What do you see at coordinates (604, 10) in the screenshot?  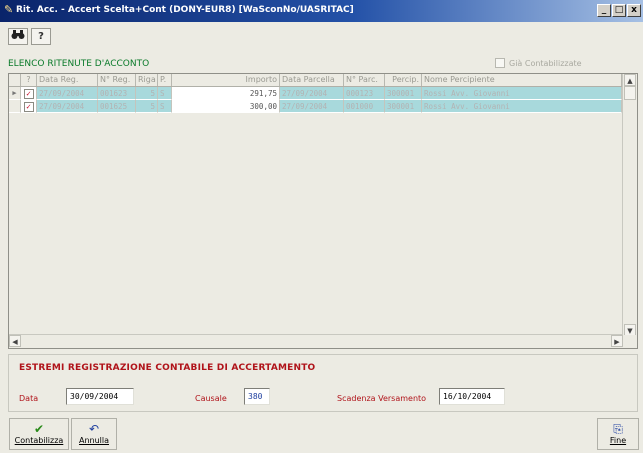 I see `minimize-button: _` at bounding box center [604, 10].